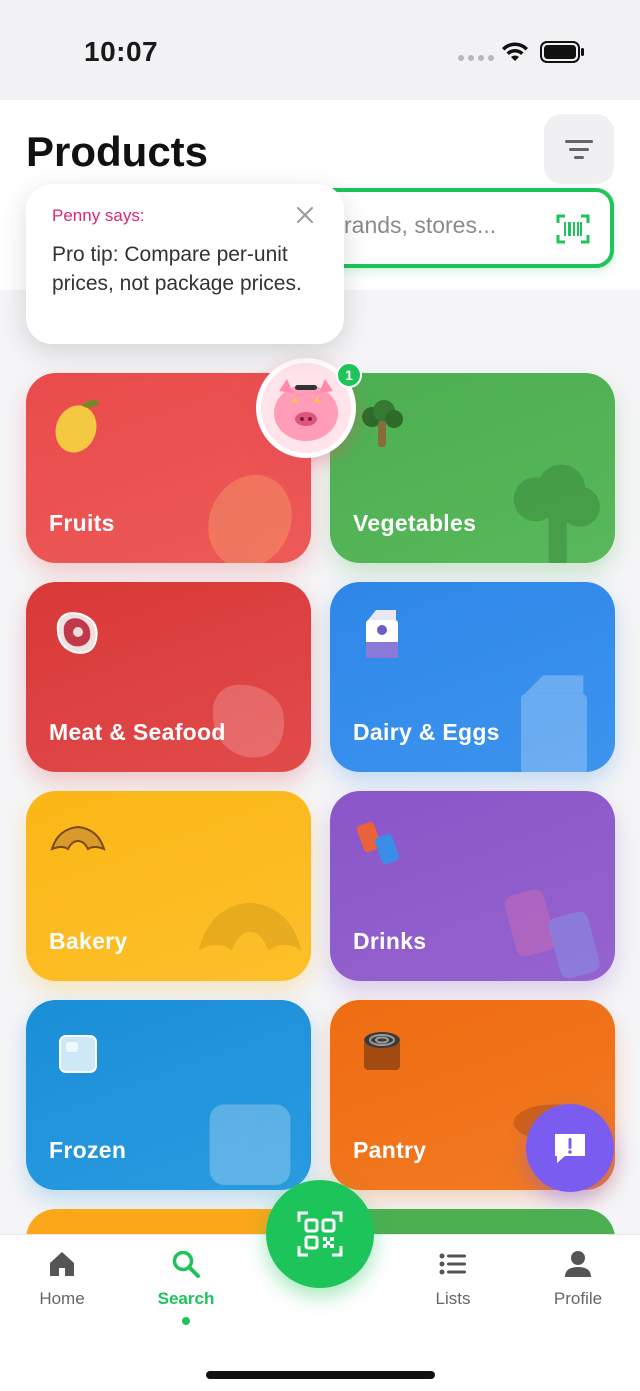 Image resolution: width=640 pixels, height=1391 pixels. I want to click on tab-label: Lists, so click(453, 1298).